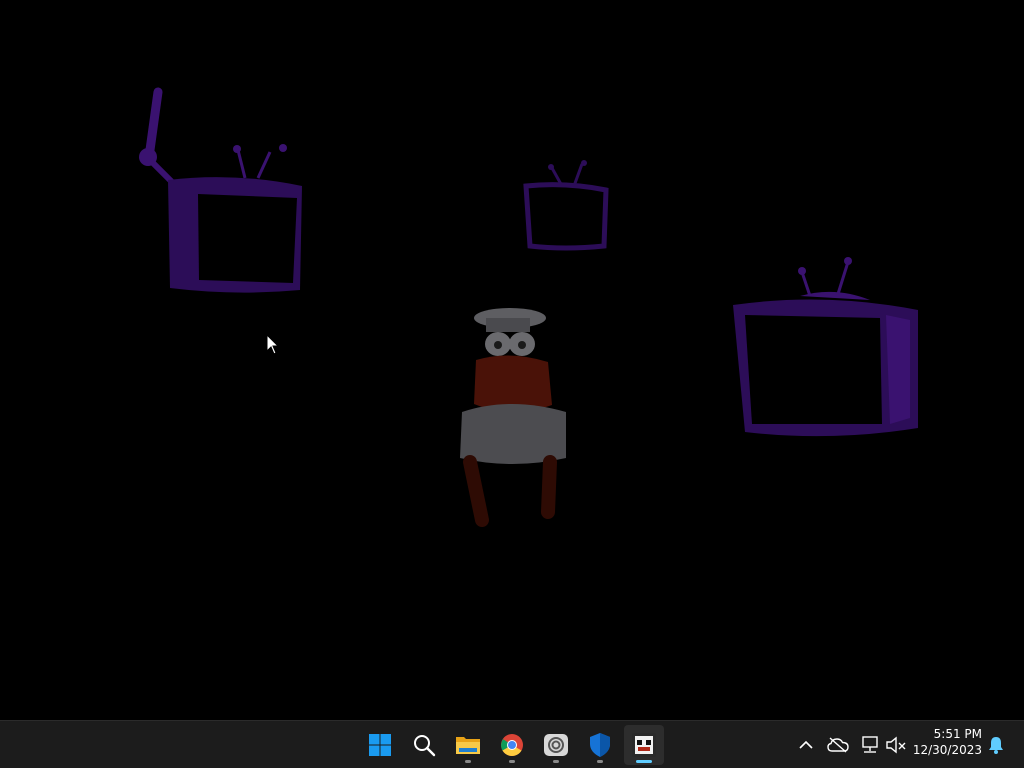  Describe the element at coordinates (947, 742) in the screenshot. I see `taskbar-clock: 5:51 PM 12/30/2023` at that location.